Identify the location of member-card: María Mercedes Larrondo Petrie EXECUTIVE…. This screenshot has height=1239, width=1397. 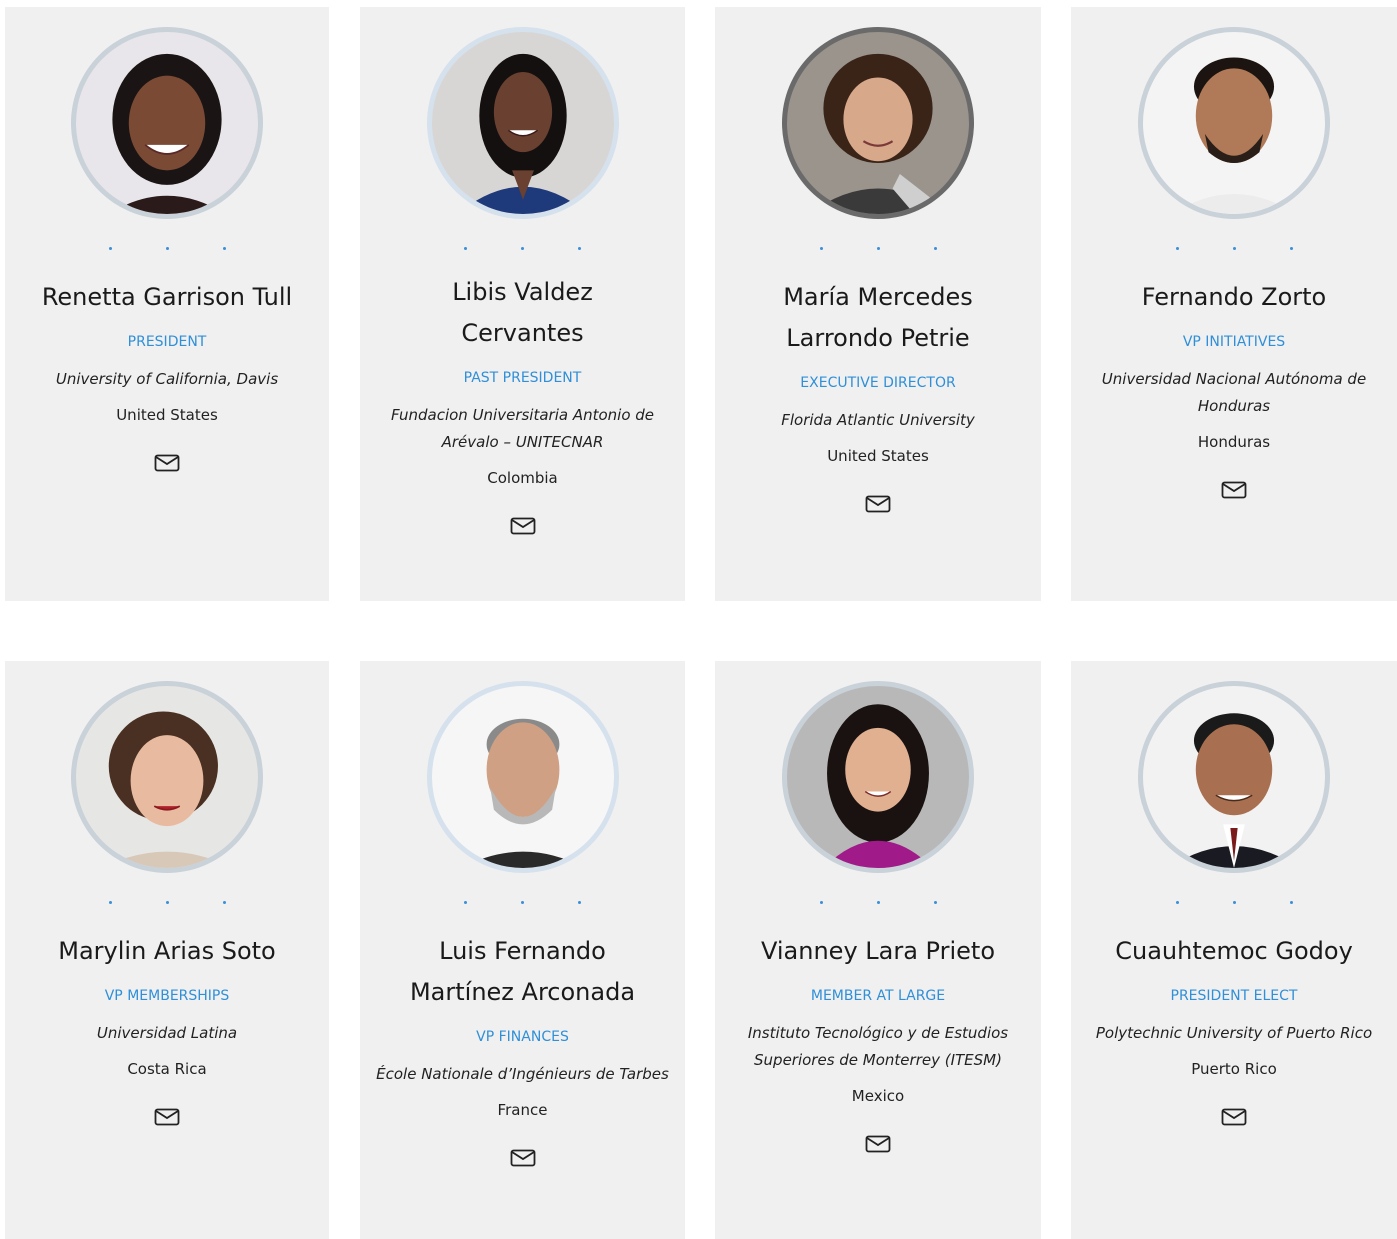
(878, 304).